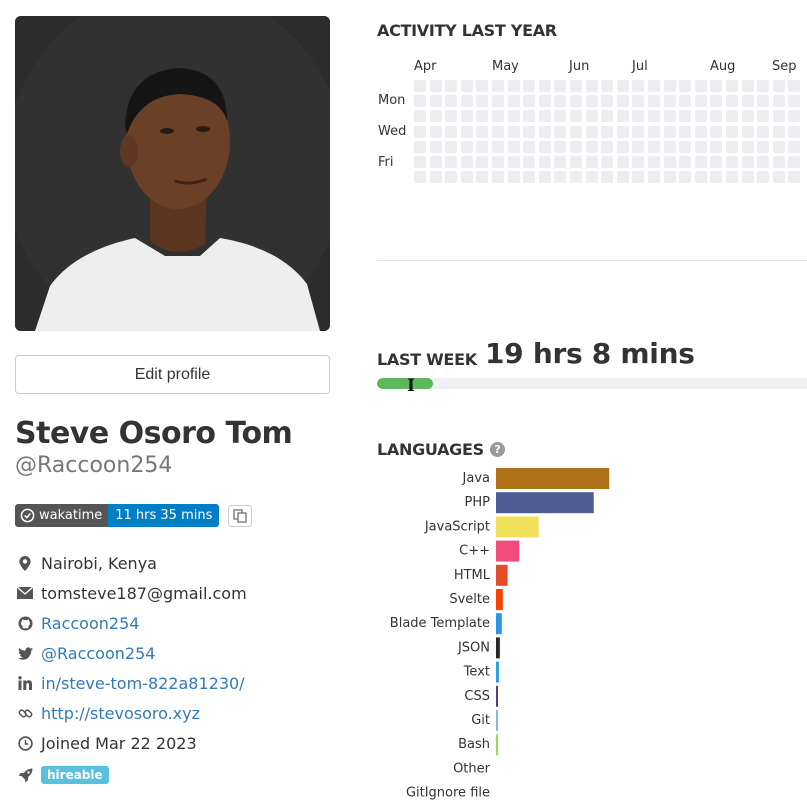  What do you see at coordinates (143, 683) in the screenshot?
I see `linkedin-link: in/steve-tom-822a81230/` at bounding box center [143, 683].